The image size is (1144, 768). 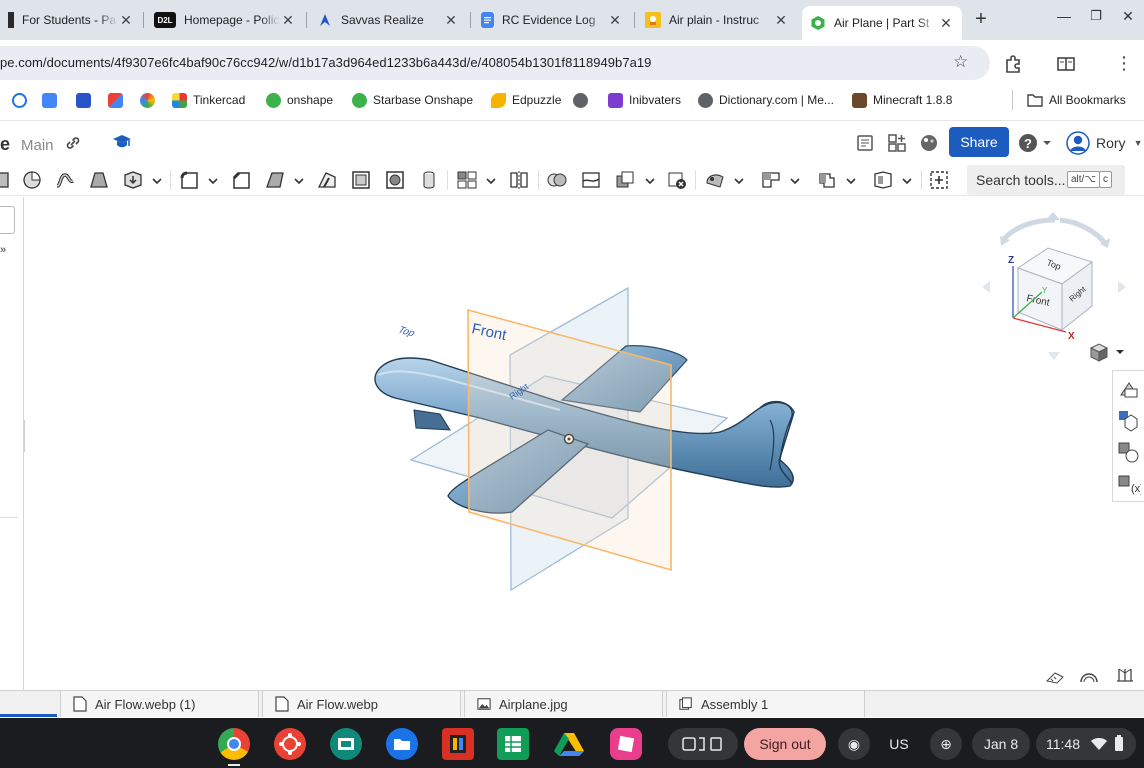 What do you see at coordinates (7, 180) in the screenshot?
I see `revolve-icon` at bounding box center [7, 180].